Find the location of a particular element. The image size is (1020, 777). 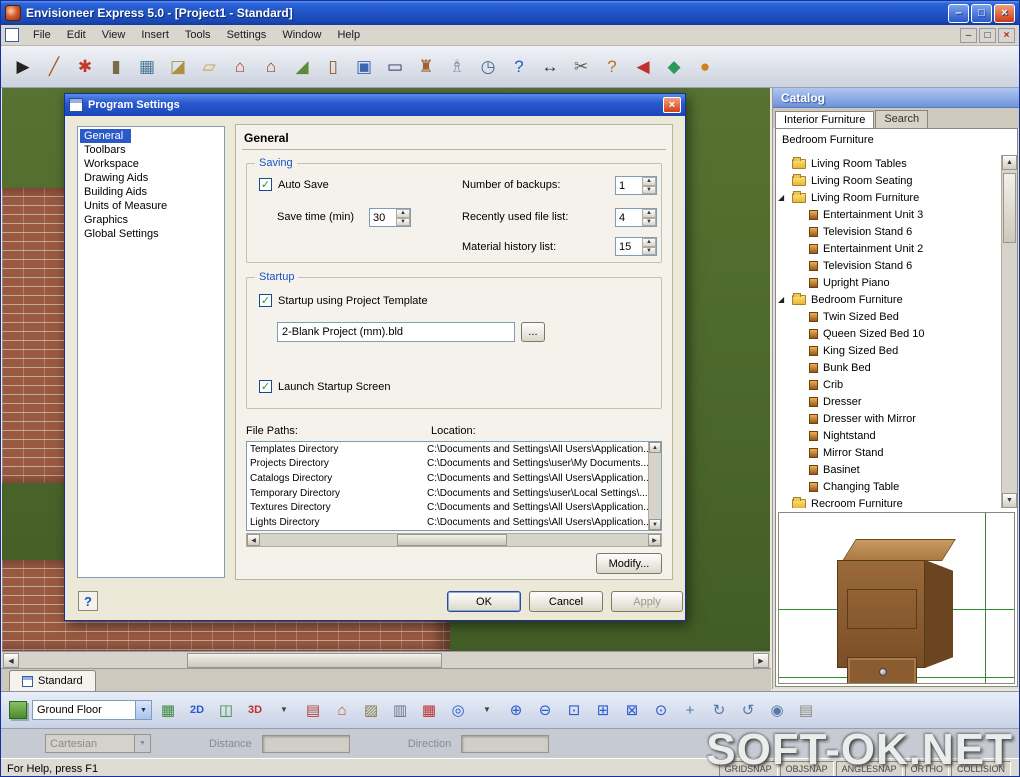

template-file-field: 2-Blank Project (mm).bld is located at coordinates (396, 332).